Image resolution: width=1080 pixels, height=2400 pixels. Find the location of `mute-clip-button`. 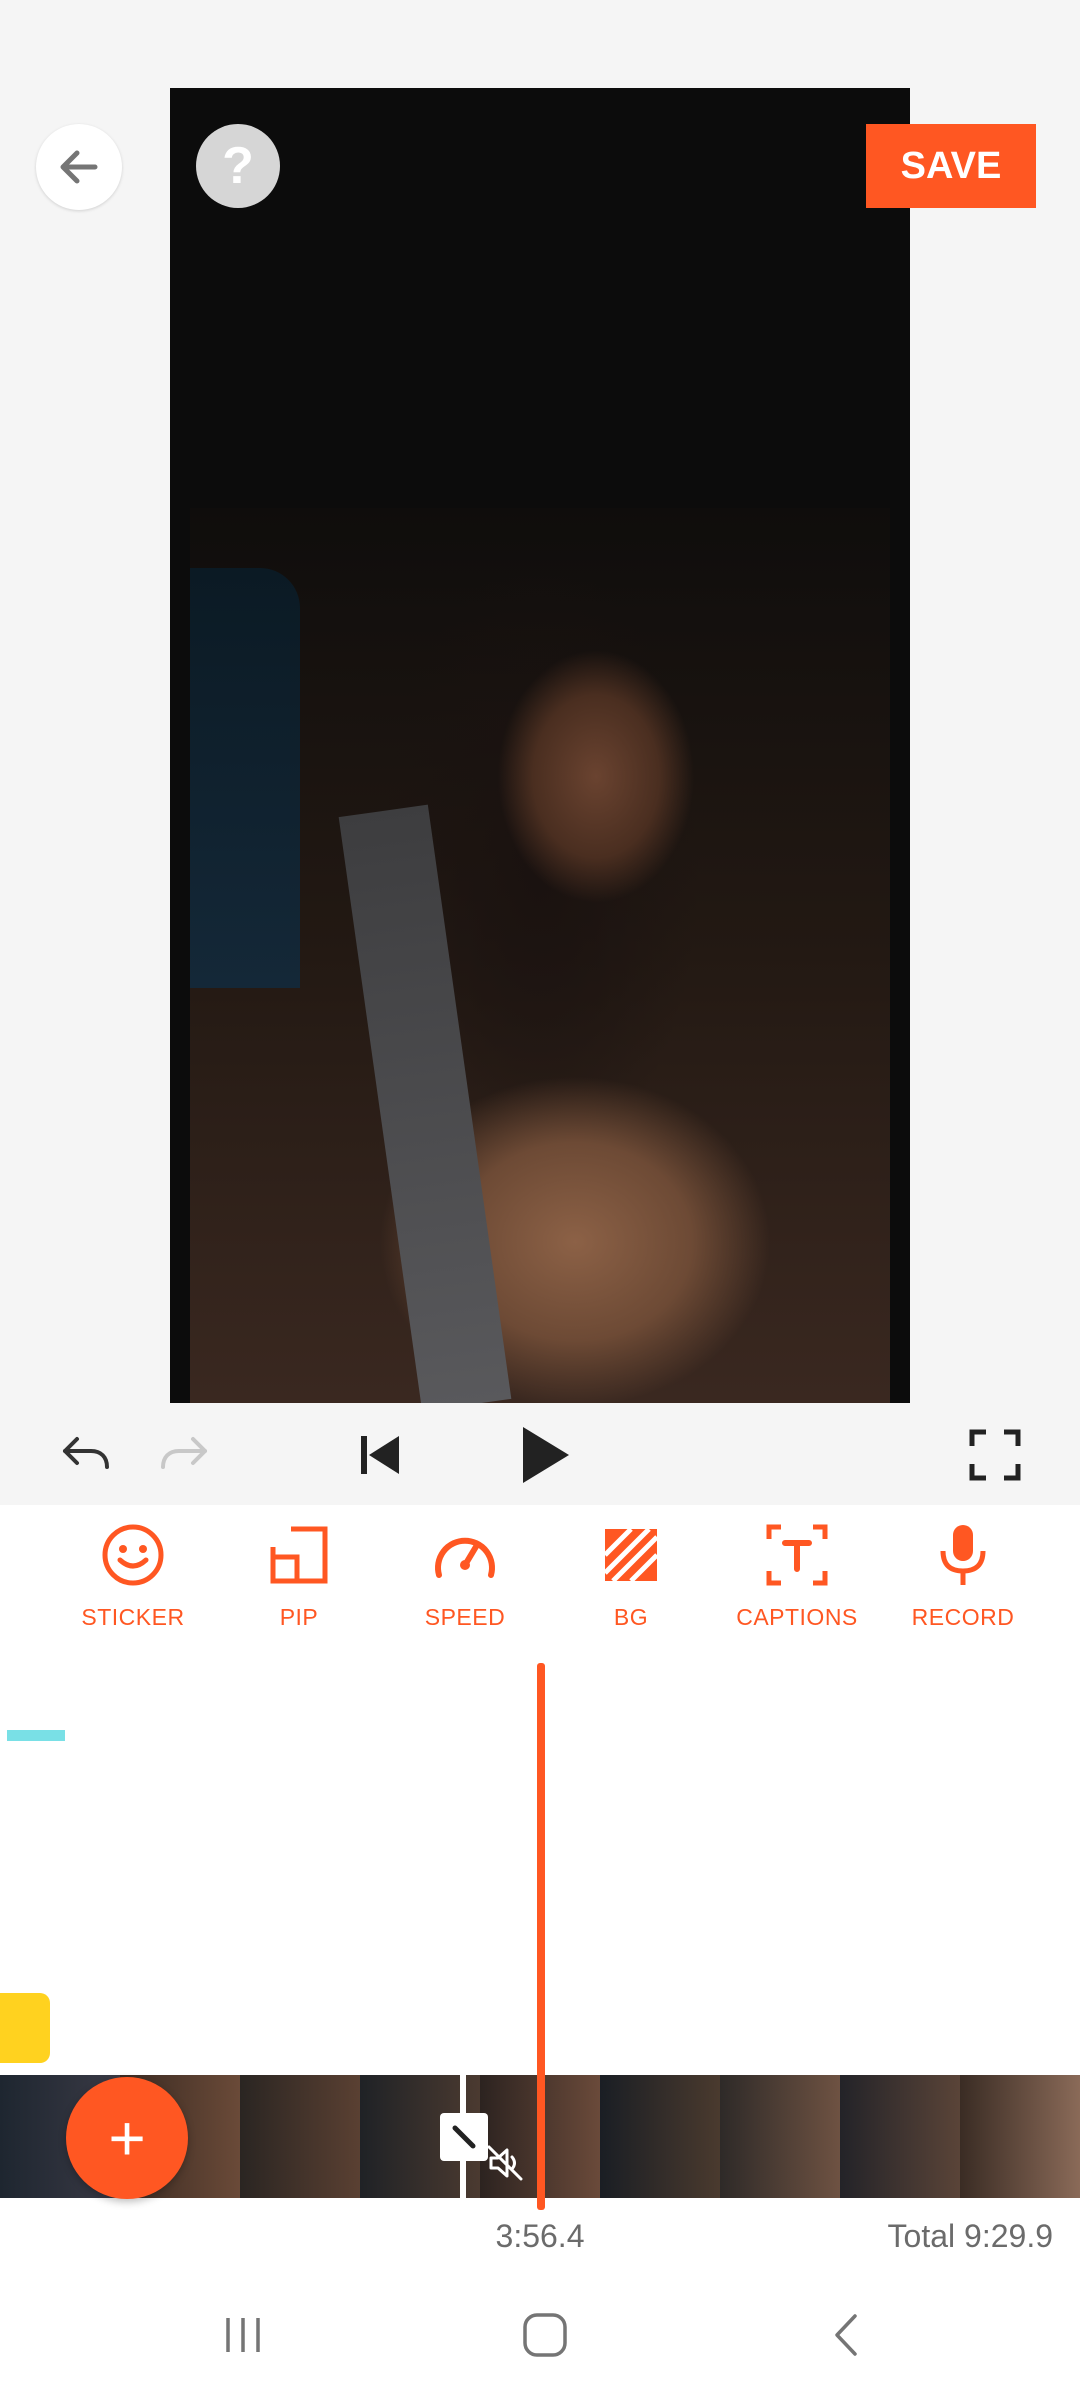

mute-clip-button is located at coordinates (505, 2163).